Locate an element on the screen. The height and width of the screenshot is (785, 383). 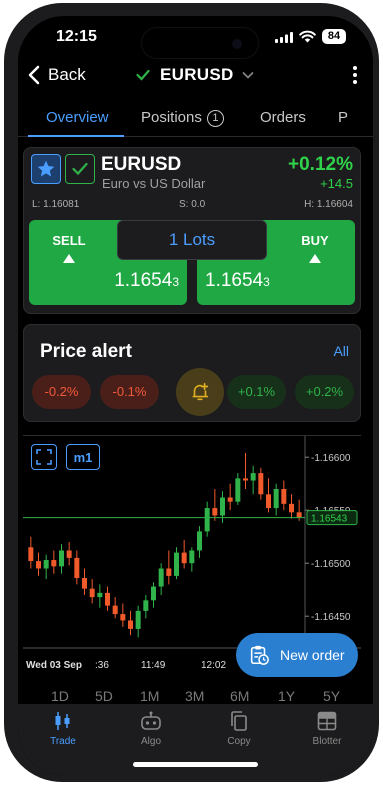
price-tick-label: -1.16450 is located at coordinates (331, 617).